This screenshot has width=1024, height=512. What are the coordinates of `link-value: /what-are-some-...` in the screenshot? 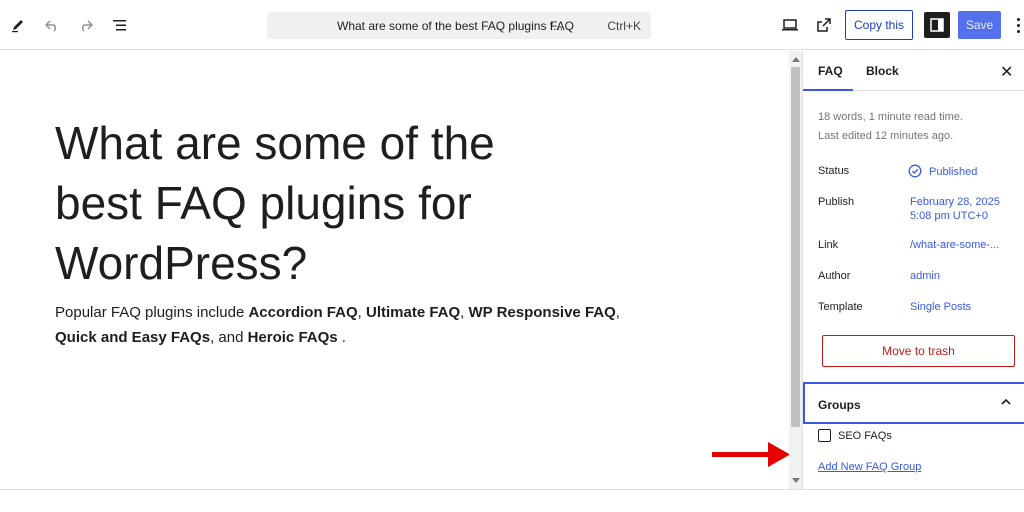 It's located at (954, 245).